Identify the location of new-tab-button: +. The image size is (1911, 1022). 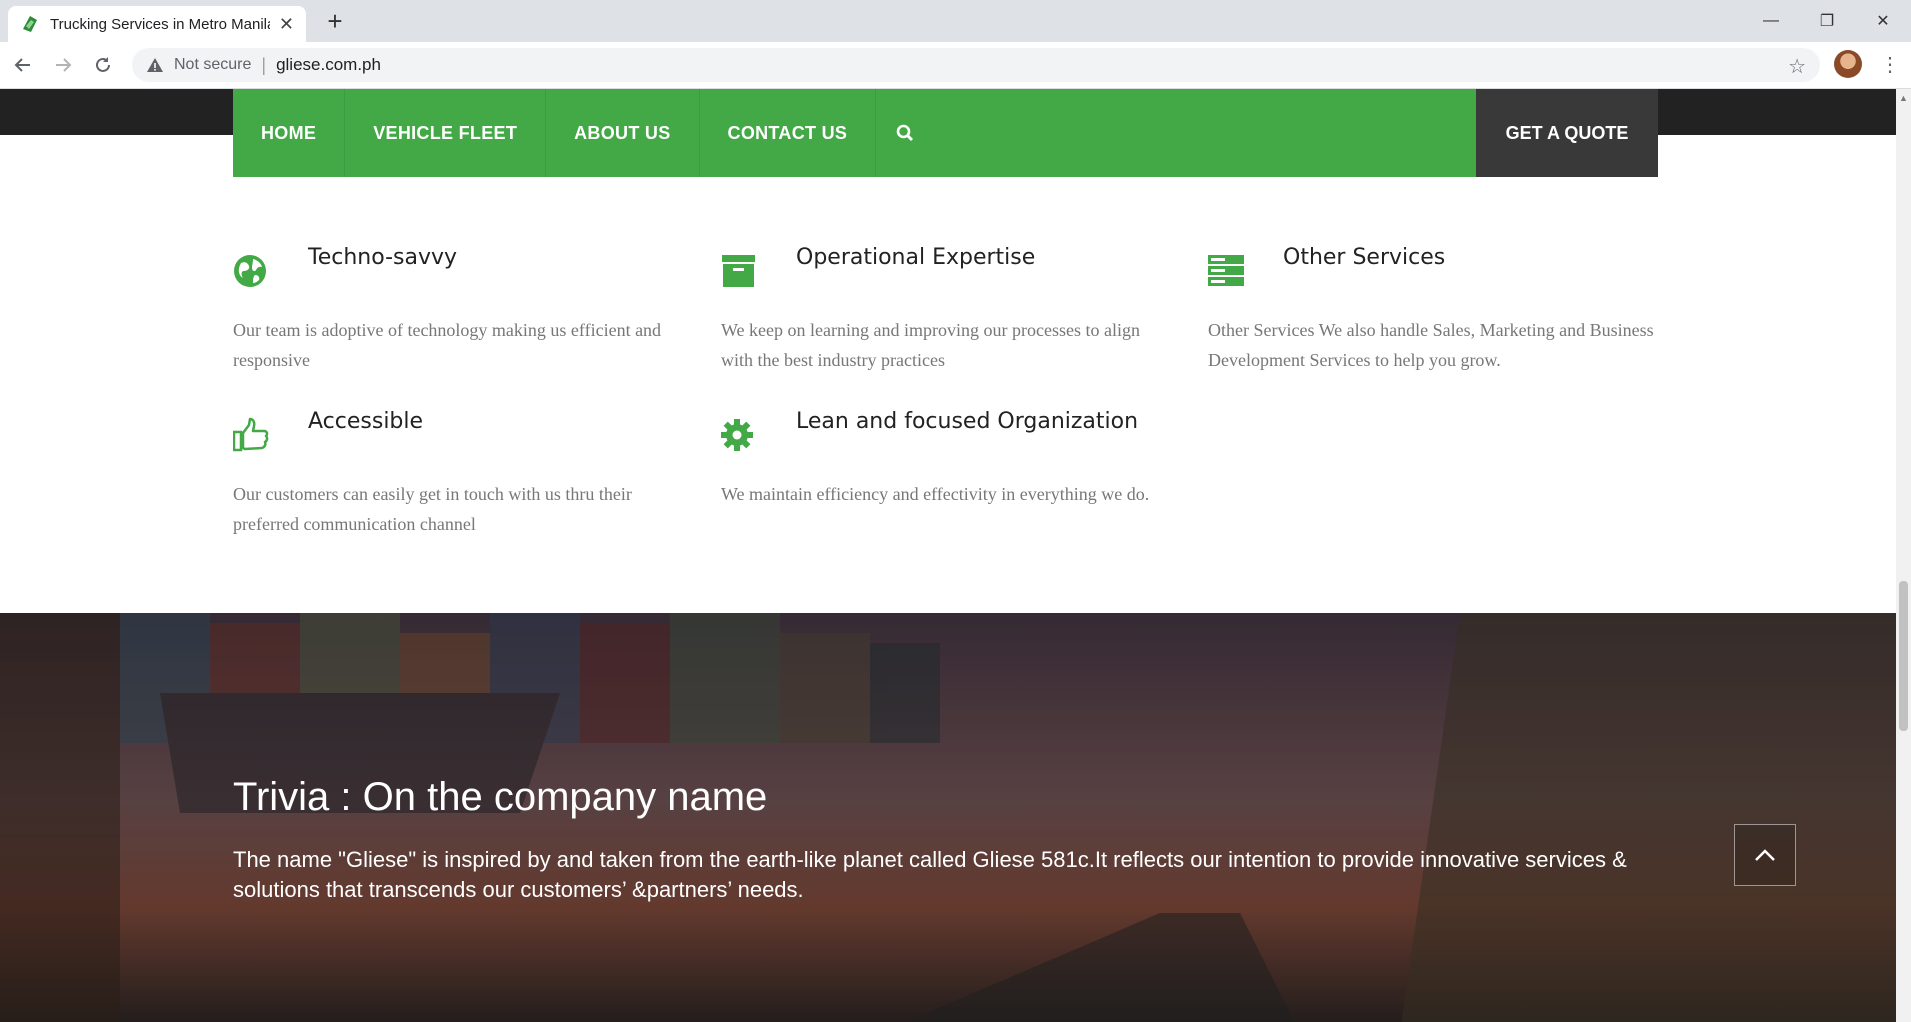
(335, 21).